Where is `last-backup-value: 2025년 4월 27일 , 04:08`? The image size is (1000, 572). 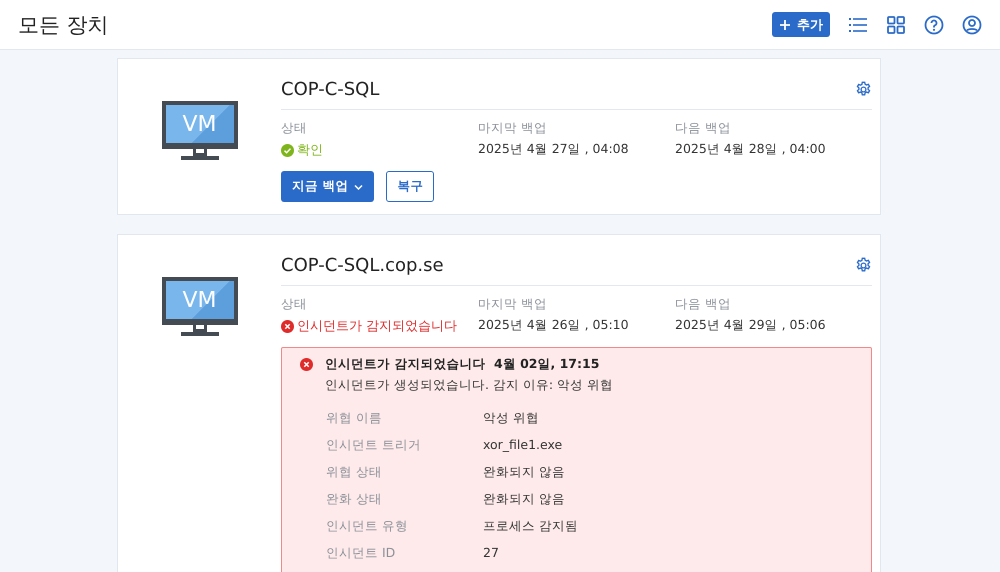 last-backup-value: 2025년 4월 27일 , 04:08 is located at coordinates (554, 149).